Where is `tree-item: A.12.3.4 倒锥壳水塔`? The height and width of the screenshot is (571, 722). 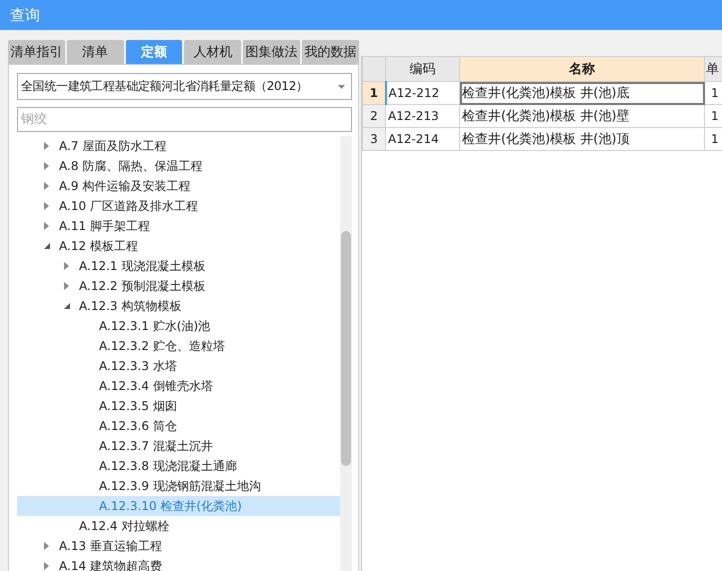
tree-item: A.12.3.4 倒锥壳水塔 is located at coordinates (178, 386).